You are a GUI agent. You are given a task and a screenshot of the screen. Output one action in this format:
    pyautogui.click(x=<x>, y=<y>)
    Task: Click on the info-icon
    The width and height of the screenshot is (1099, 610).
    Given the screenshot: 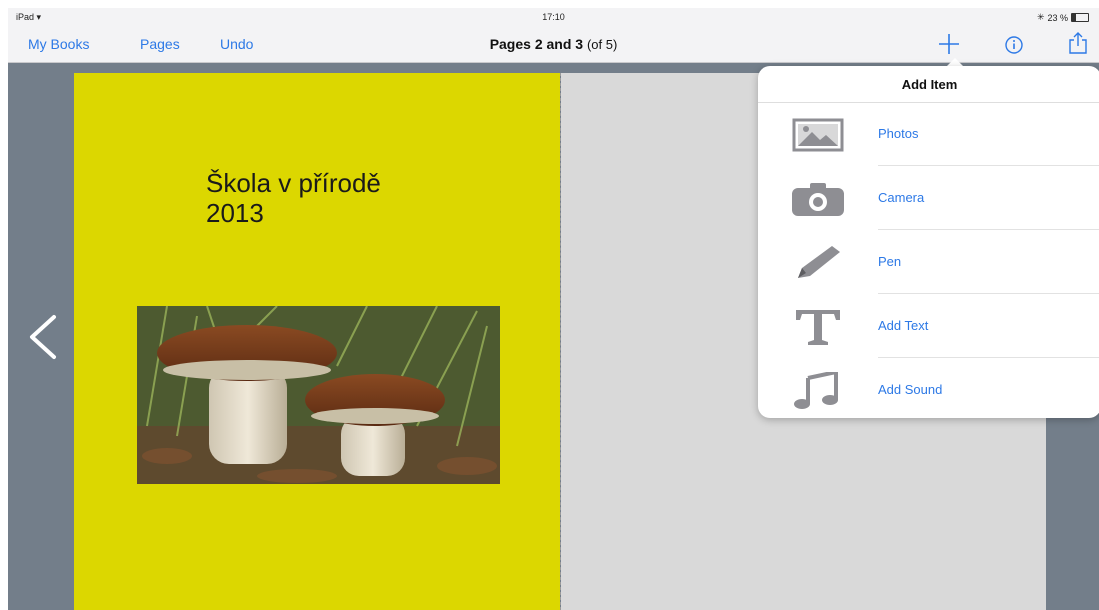 What is the action you would take?
    pyautogui.click(x=1014, y=45)
    